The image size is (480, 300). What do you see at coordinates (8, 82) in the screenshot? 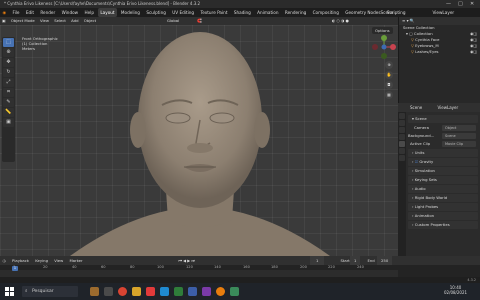
I see `scale-icon: ⤢` at bounding box center [8, 82].